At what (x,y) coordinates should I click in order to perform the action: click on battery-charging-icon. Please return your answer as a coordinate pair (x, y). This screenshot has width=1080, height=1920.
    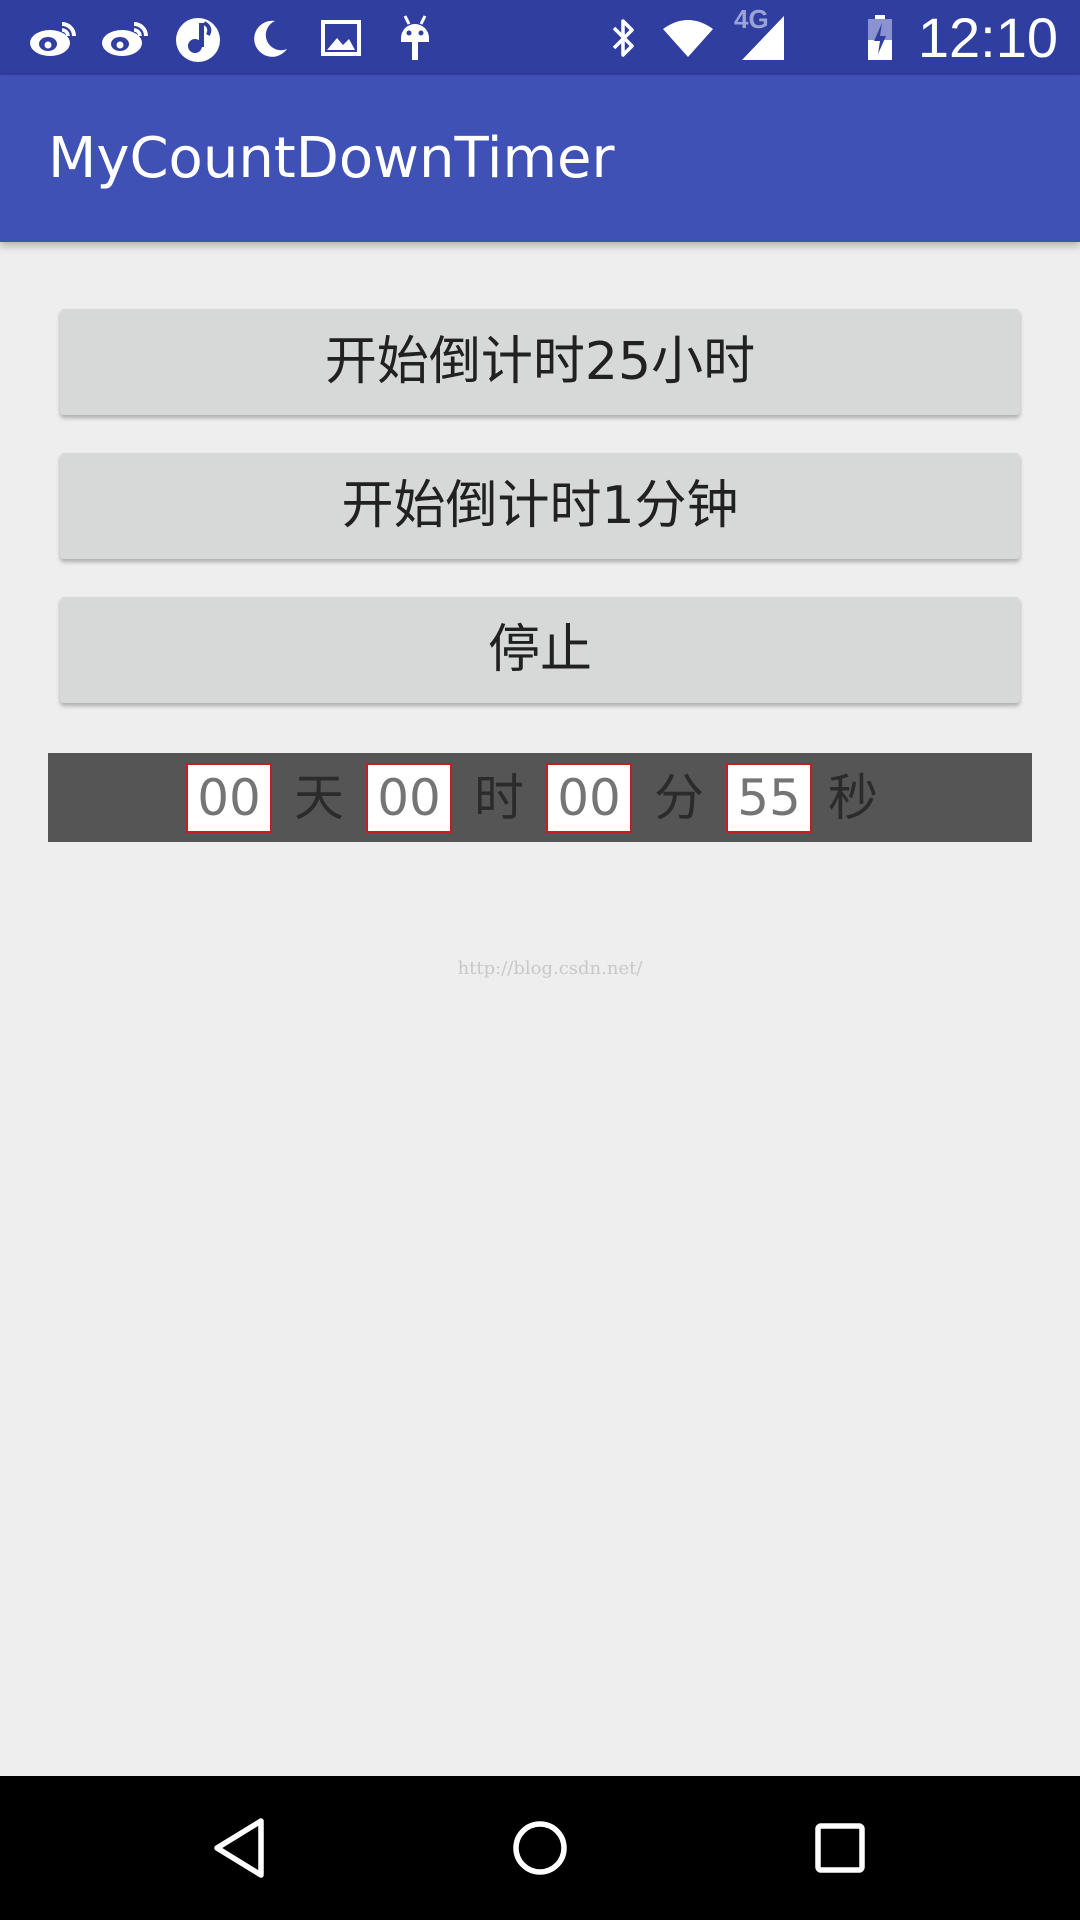
    Looking at the image, I should click on (880, 37).